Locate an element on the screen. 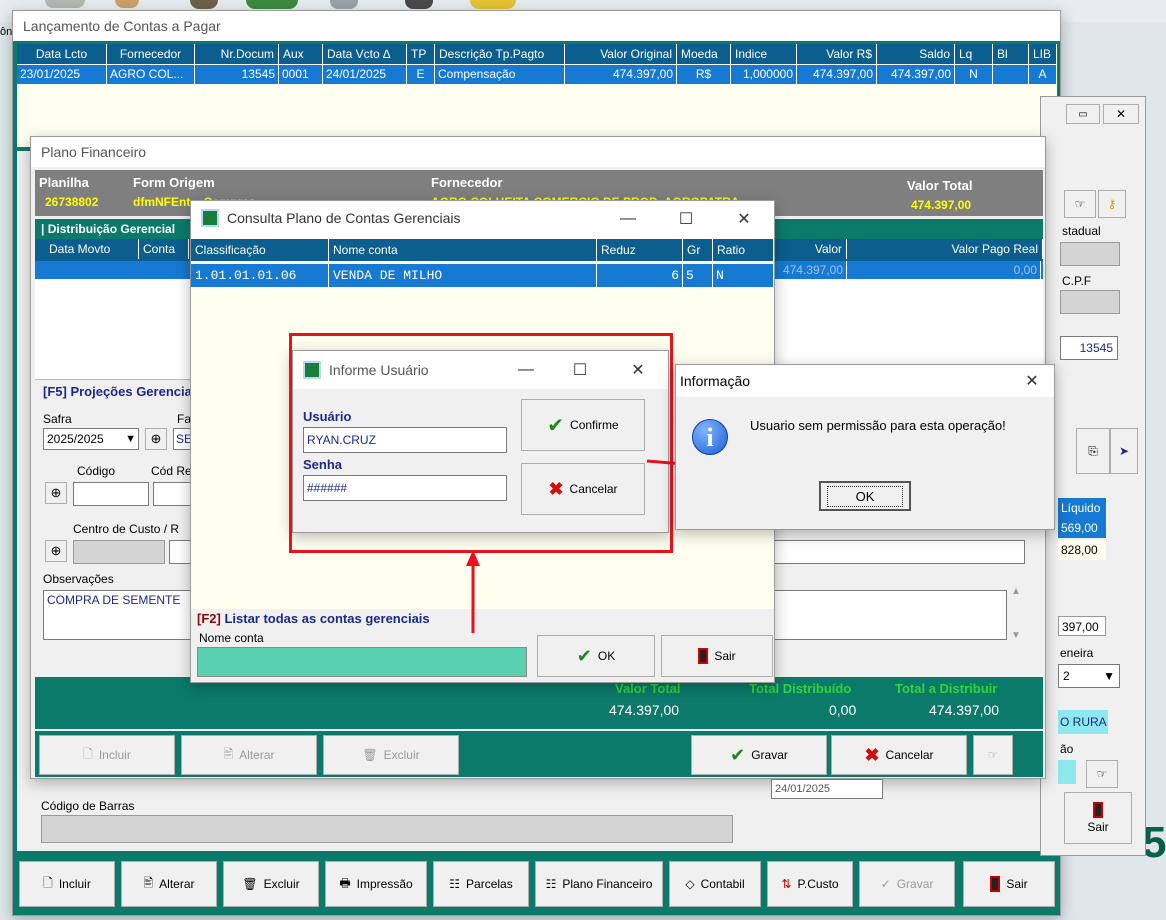 This screenshot has height=920, width=1166. info-ok-button: OK is located at coordinates (865, 496).